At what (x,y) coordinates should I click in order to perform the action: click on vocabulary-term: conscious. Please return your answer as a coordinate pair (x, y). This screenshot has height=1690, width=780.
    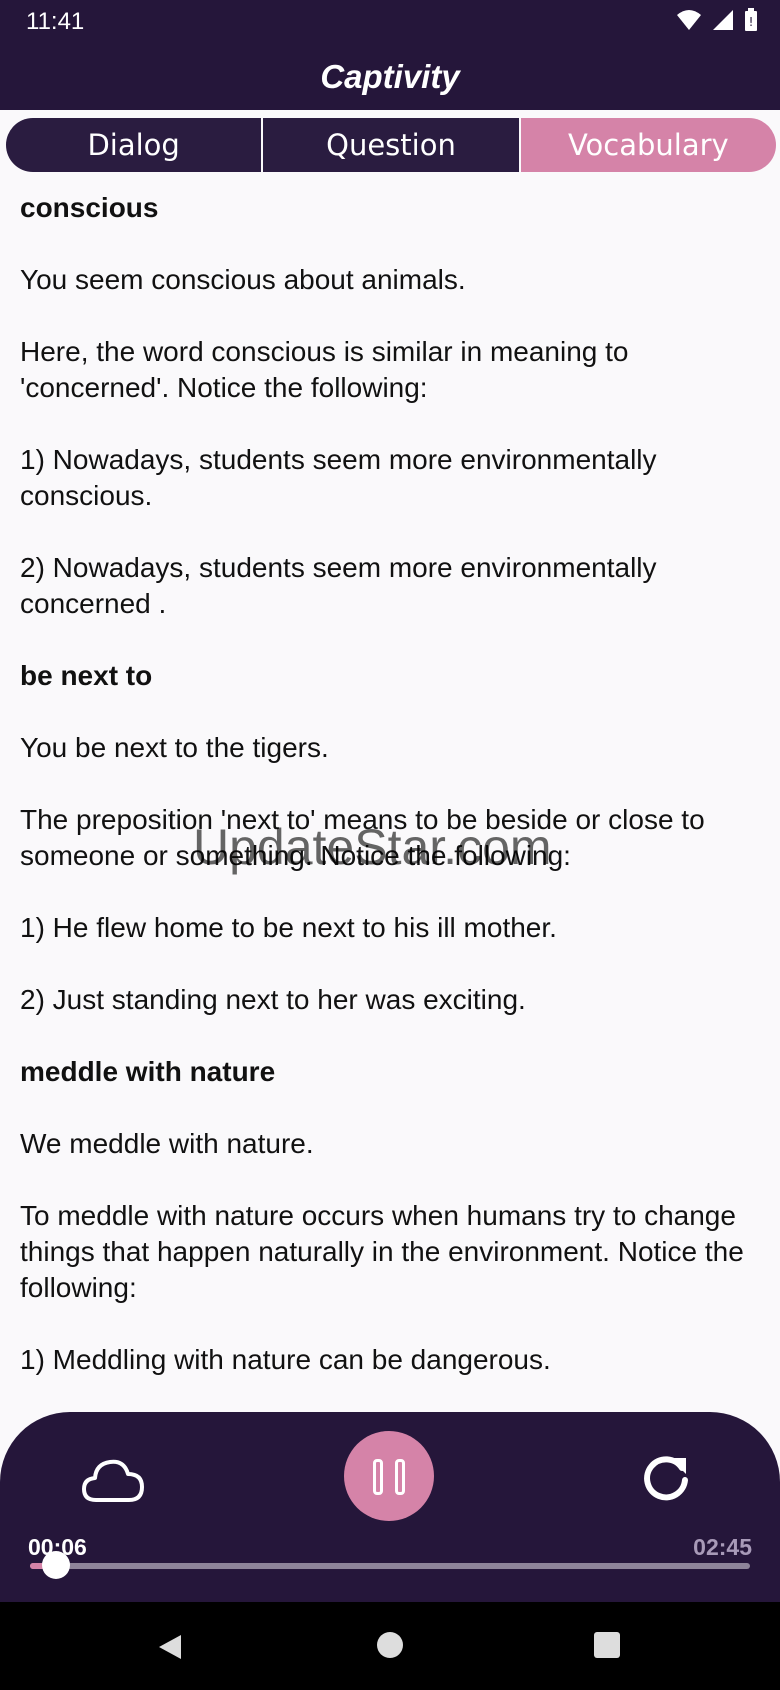
    Looking at the image, I should click on (89, 207).